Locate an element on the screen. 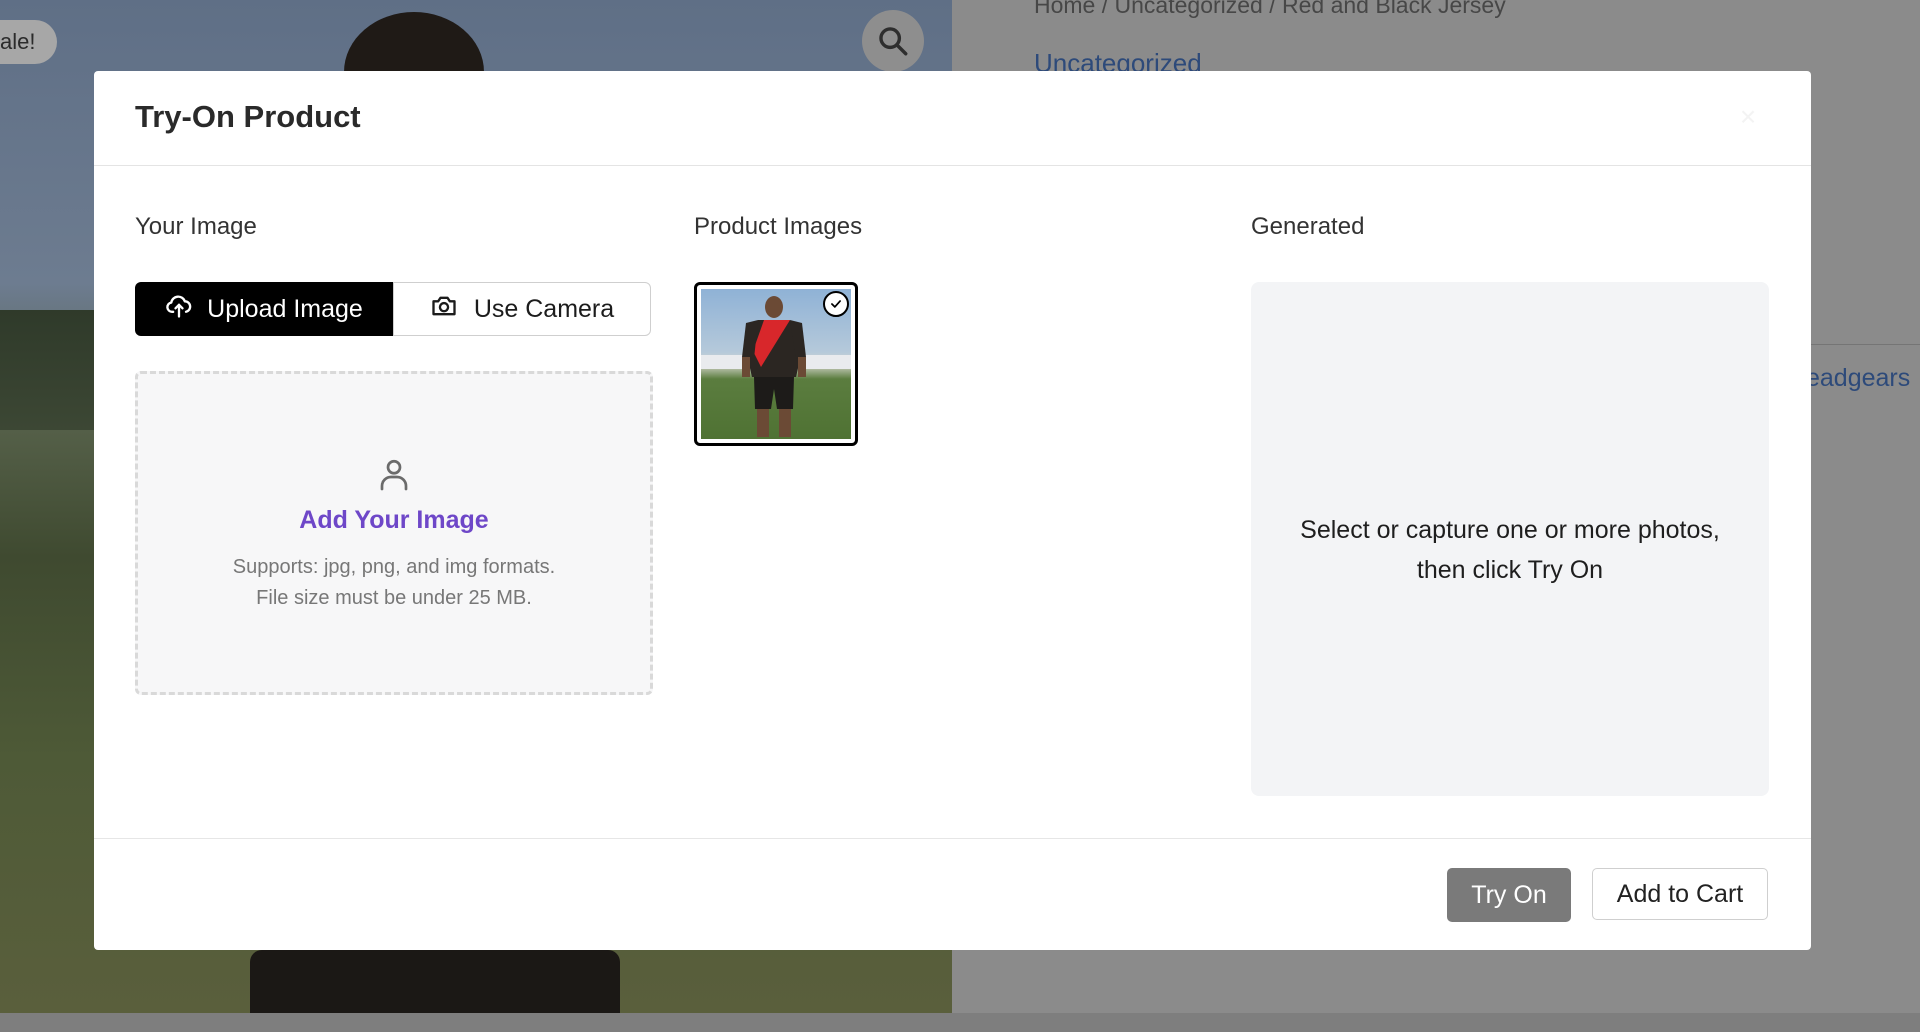 Image resolution: width=1920 pixels, height=1032 pixels. use-camera-button: Use Camera is located at coordinates (522, 309).